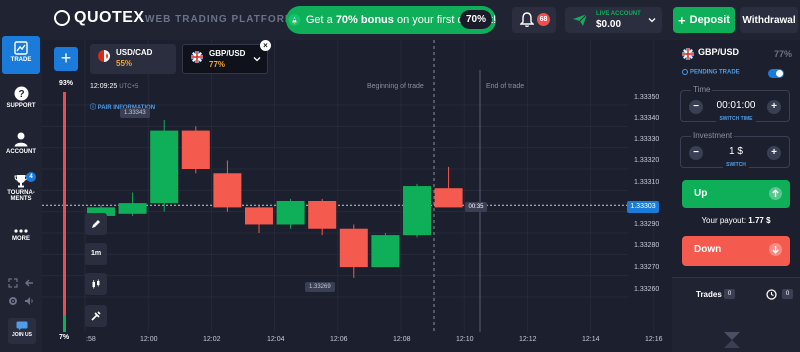 The width and height of the screenshot is (800, 352). What do you see at coordinates (66, 83) in the screenshot?
I see `sentiment-up-pct: 93%` at bounding box center [66, 83].